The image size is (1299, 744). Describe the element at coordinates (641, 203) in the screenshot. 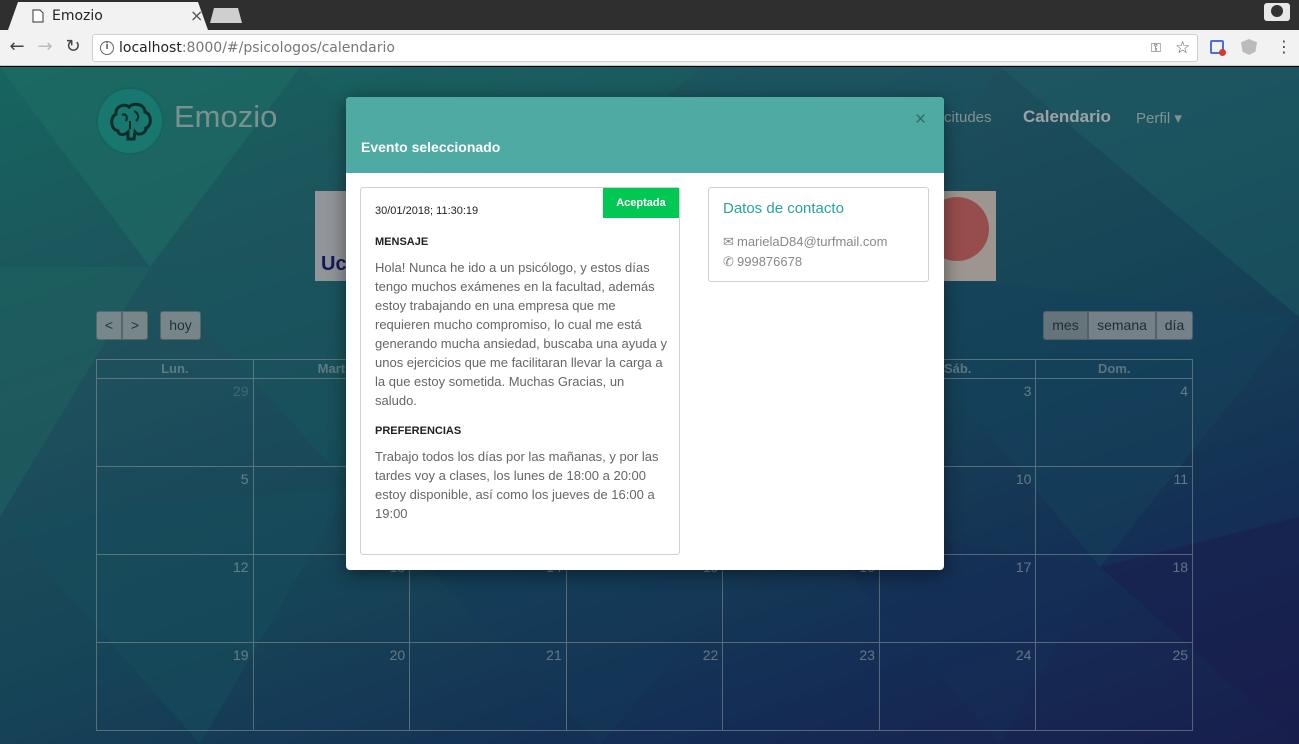

I see `status-badge: Aceptada` at that location.